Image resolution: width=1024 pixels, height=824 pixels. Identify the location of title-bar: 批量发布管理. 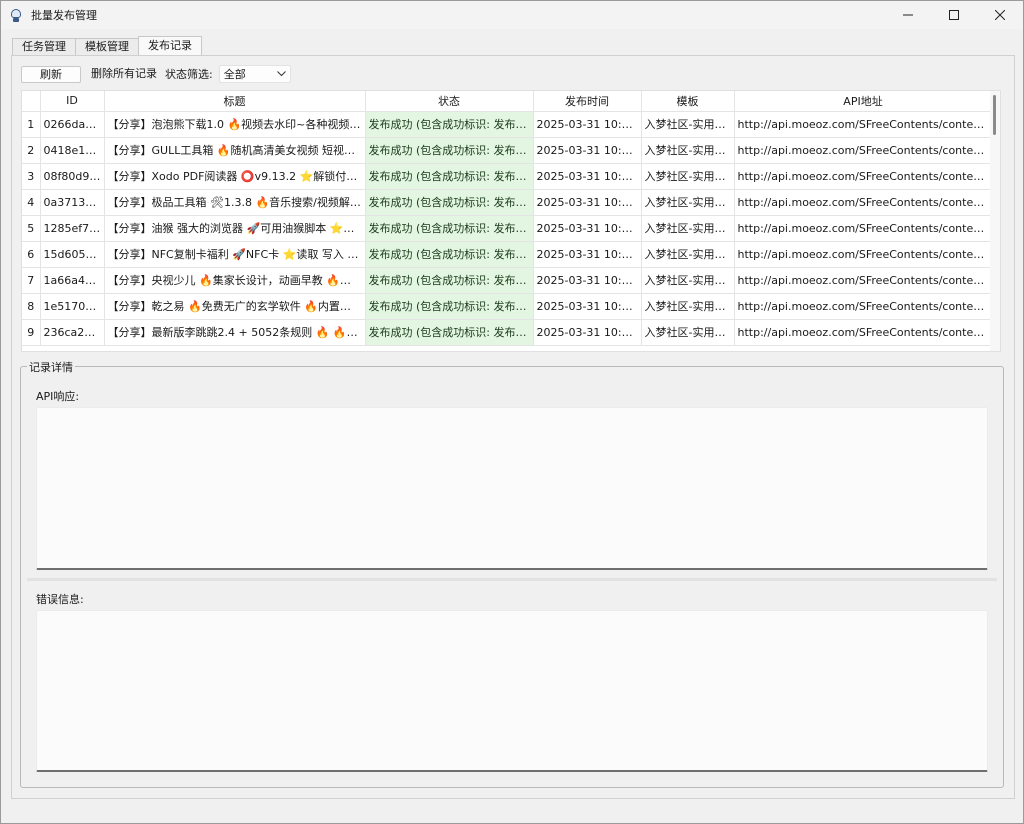
(512, 15).